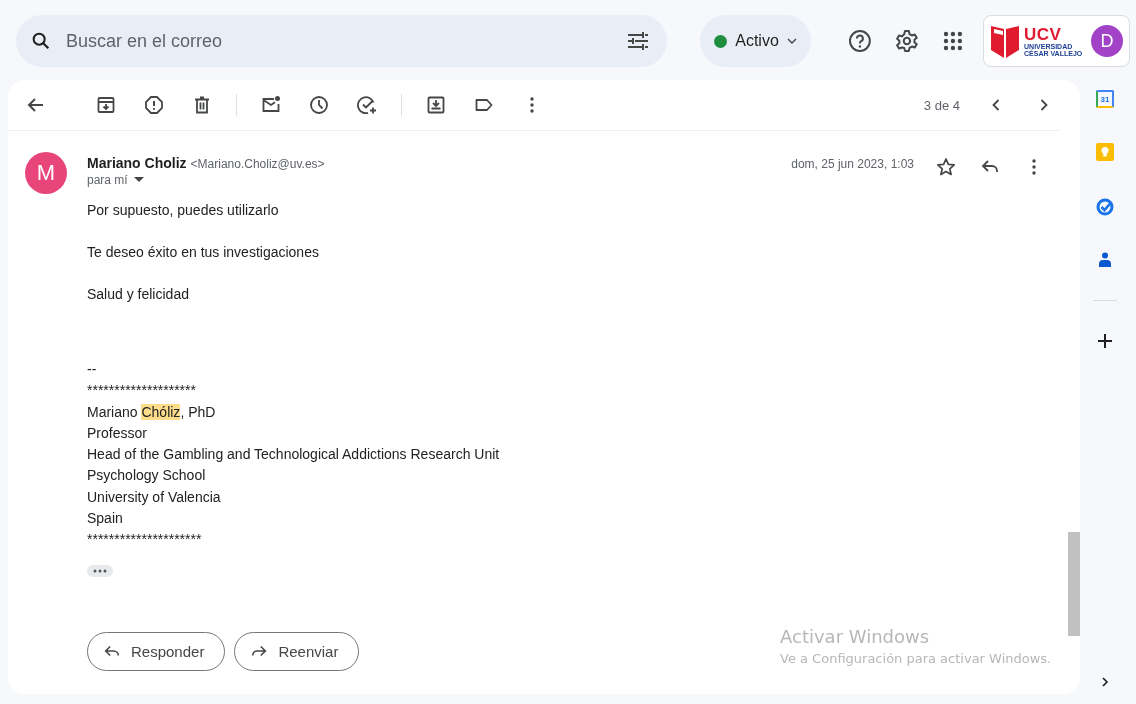 This screenshot has width=1136, height=704. Describe the element at coordinates (367, 105) in the screenshot. I see `add-task-icon` at that location.